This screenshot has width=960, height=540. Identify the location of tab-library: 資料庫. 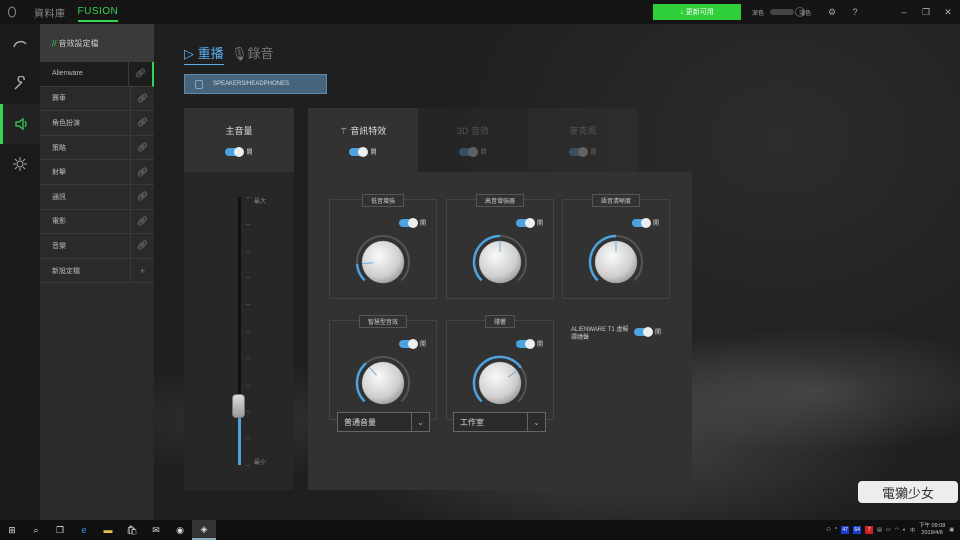
(50, 12).